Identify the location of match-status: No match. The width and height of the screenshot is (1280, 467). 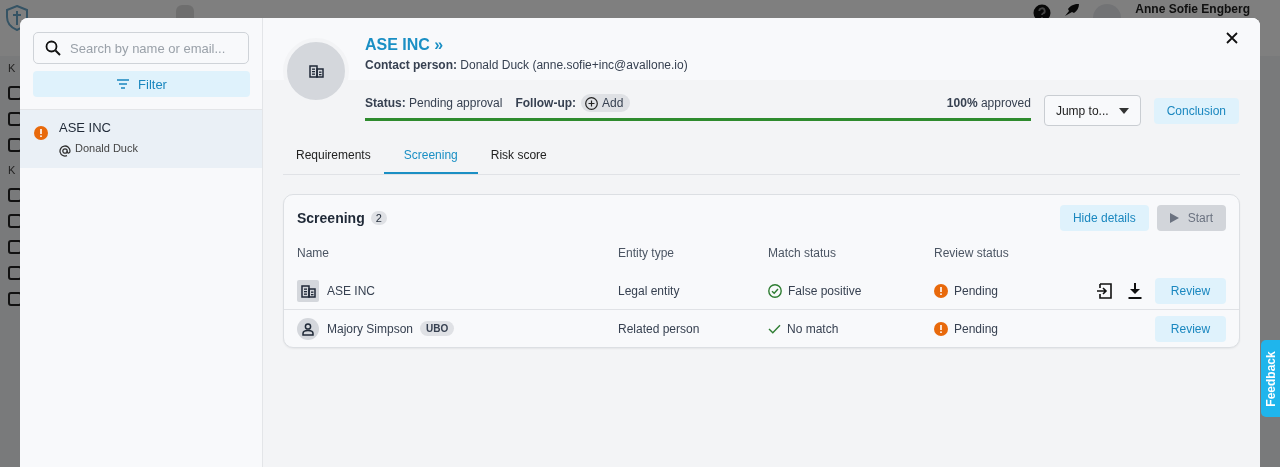
(813, 328).